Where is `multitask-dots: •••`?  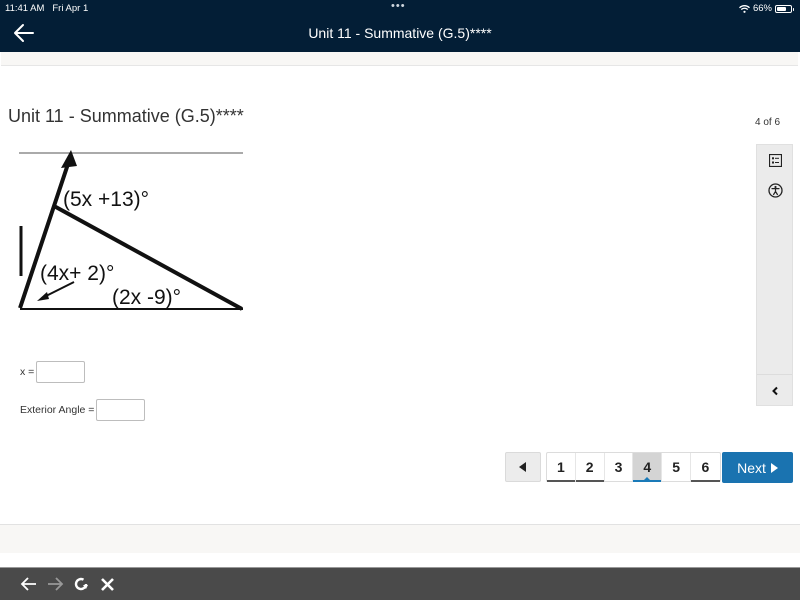
multitask-dots: ••• is located at coordinates (398, 6).